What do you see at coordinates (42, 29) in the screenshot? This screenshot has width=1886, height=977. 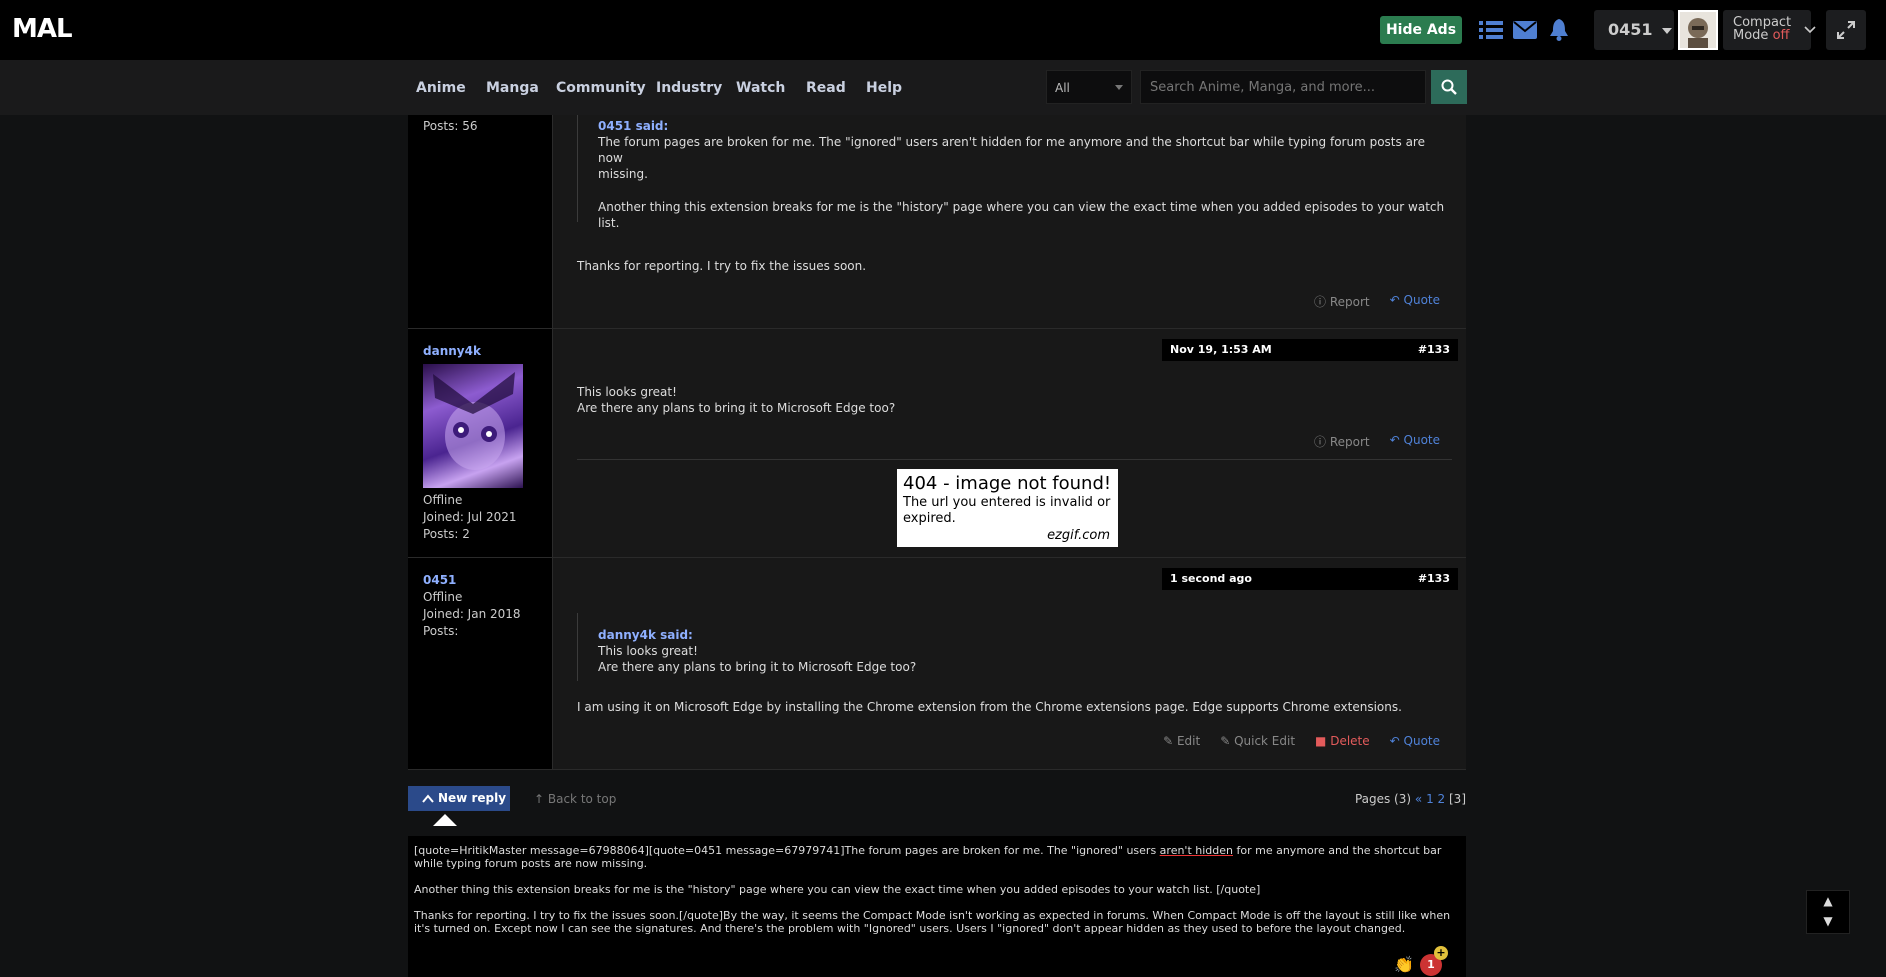 I see `mal-logo: MAL` at bounding box center [42, 29].